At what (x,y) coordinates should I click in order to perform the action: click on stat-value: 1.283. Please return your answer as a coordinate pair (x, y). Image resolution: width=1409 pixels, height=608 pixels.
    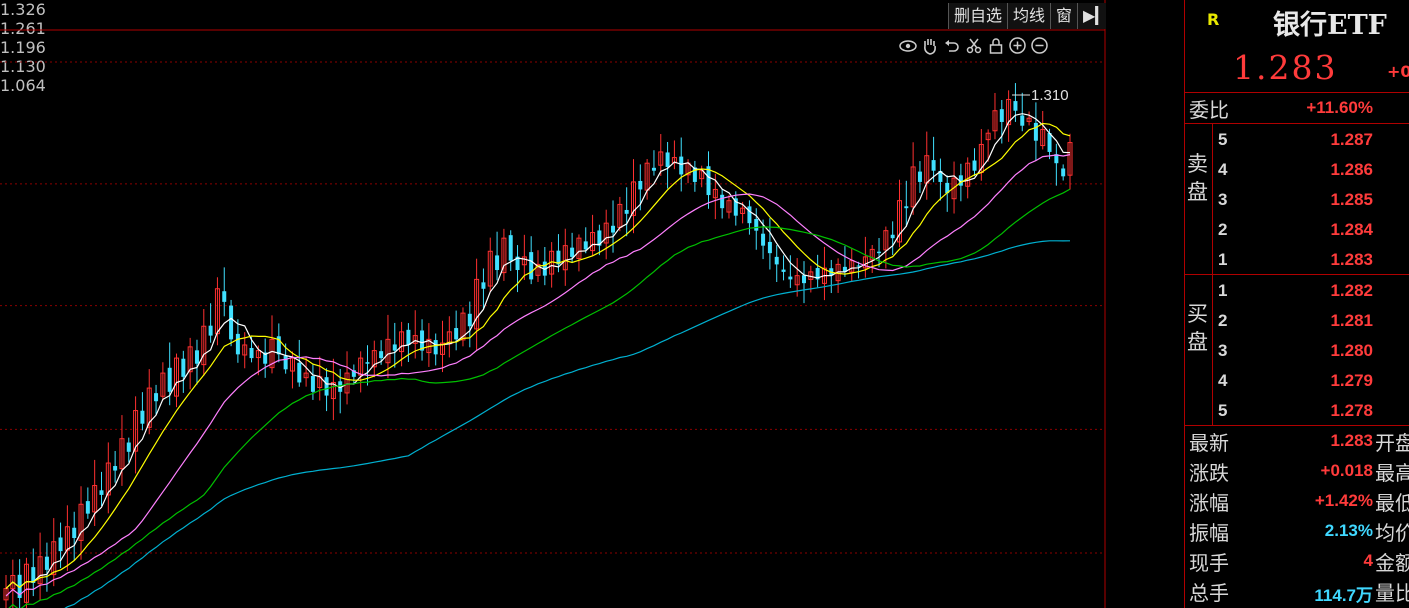
    Looking at the image, I should click on (1351, 440).